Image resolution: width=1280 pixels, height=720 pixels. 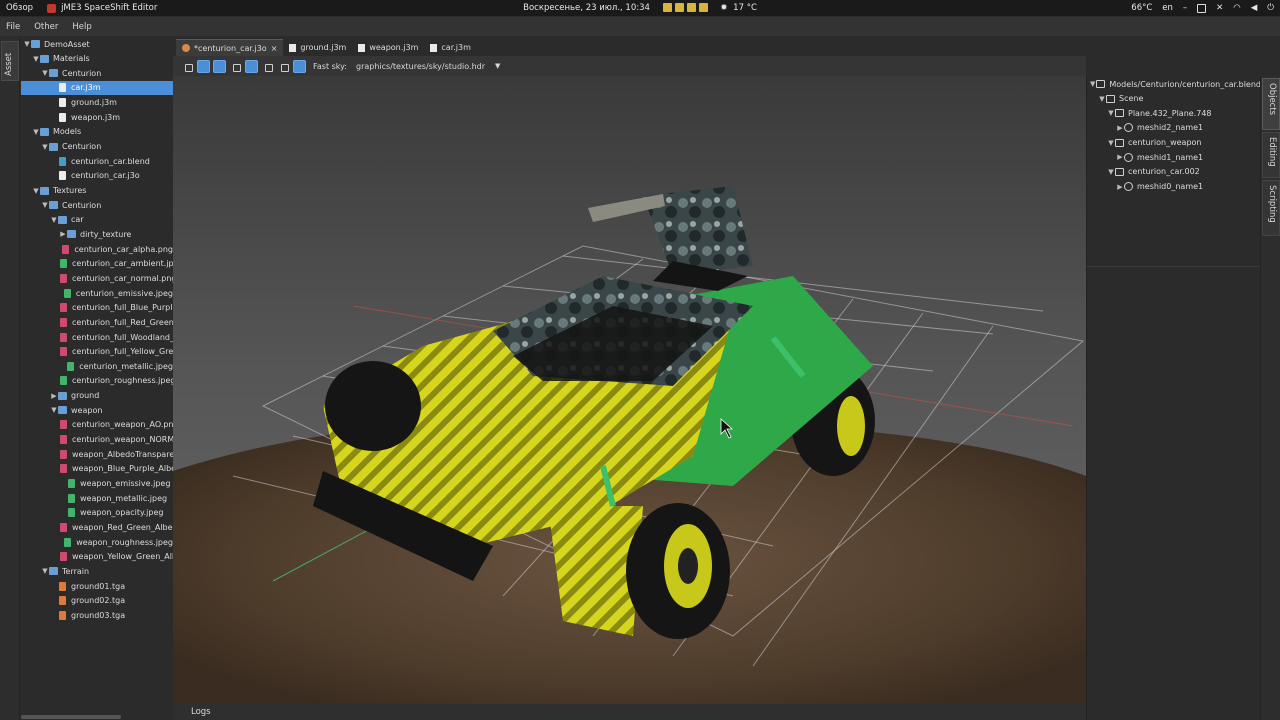 What do you see at coordinates (97, 366) in the screenshot?
I see `asset-tree-item: centurion_metallic.jpeg` at bounding box center [97, 366].